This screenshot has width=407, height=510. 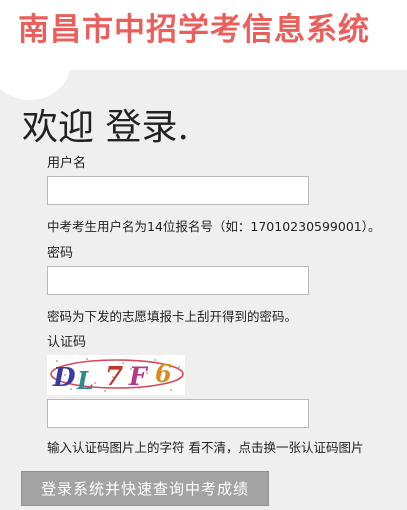 What do you see at coordinates (178, 413) in the screenshot?
I see `captcha-input` at bounding box center [178, 413].